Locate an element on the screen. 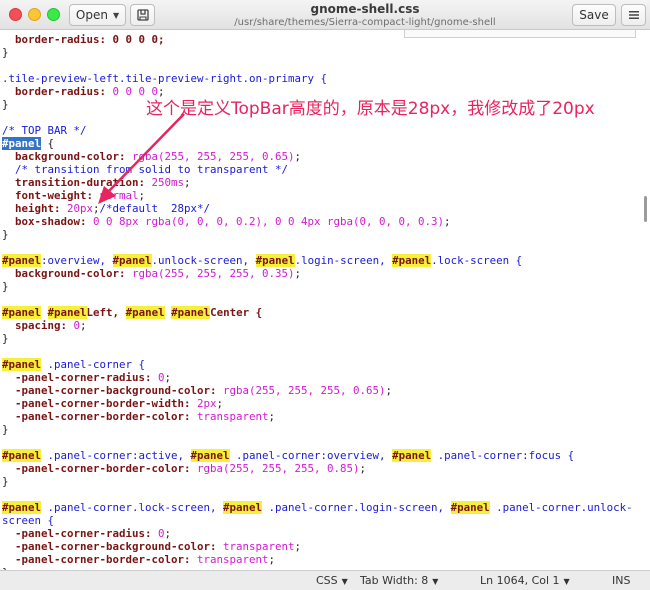 This screenshot has height=590, width=650. language-selector: CSS ▼ is located at coordinates (332, 580).